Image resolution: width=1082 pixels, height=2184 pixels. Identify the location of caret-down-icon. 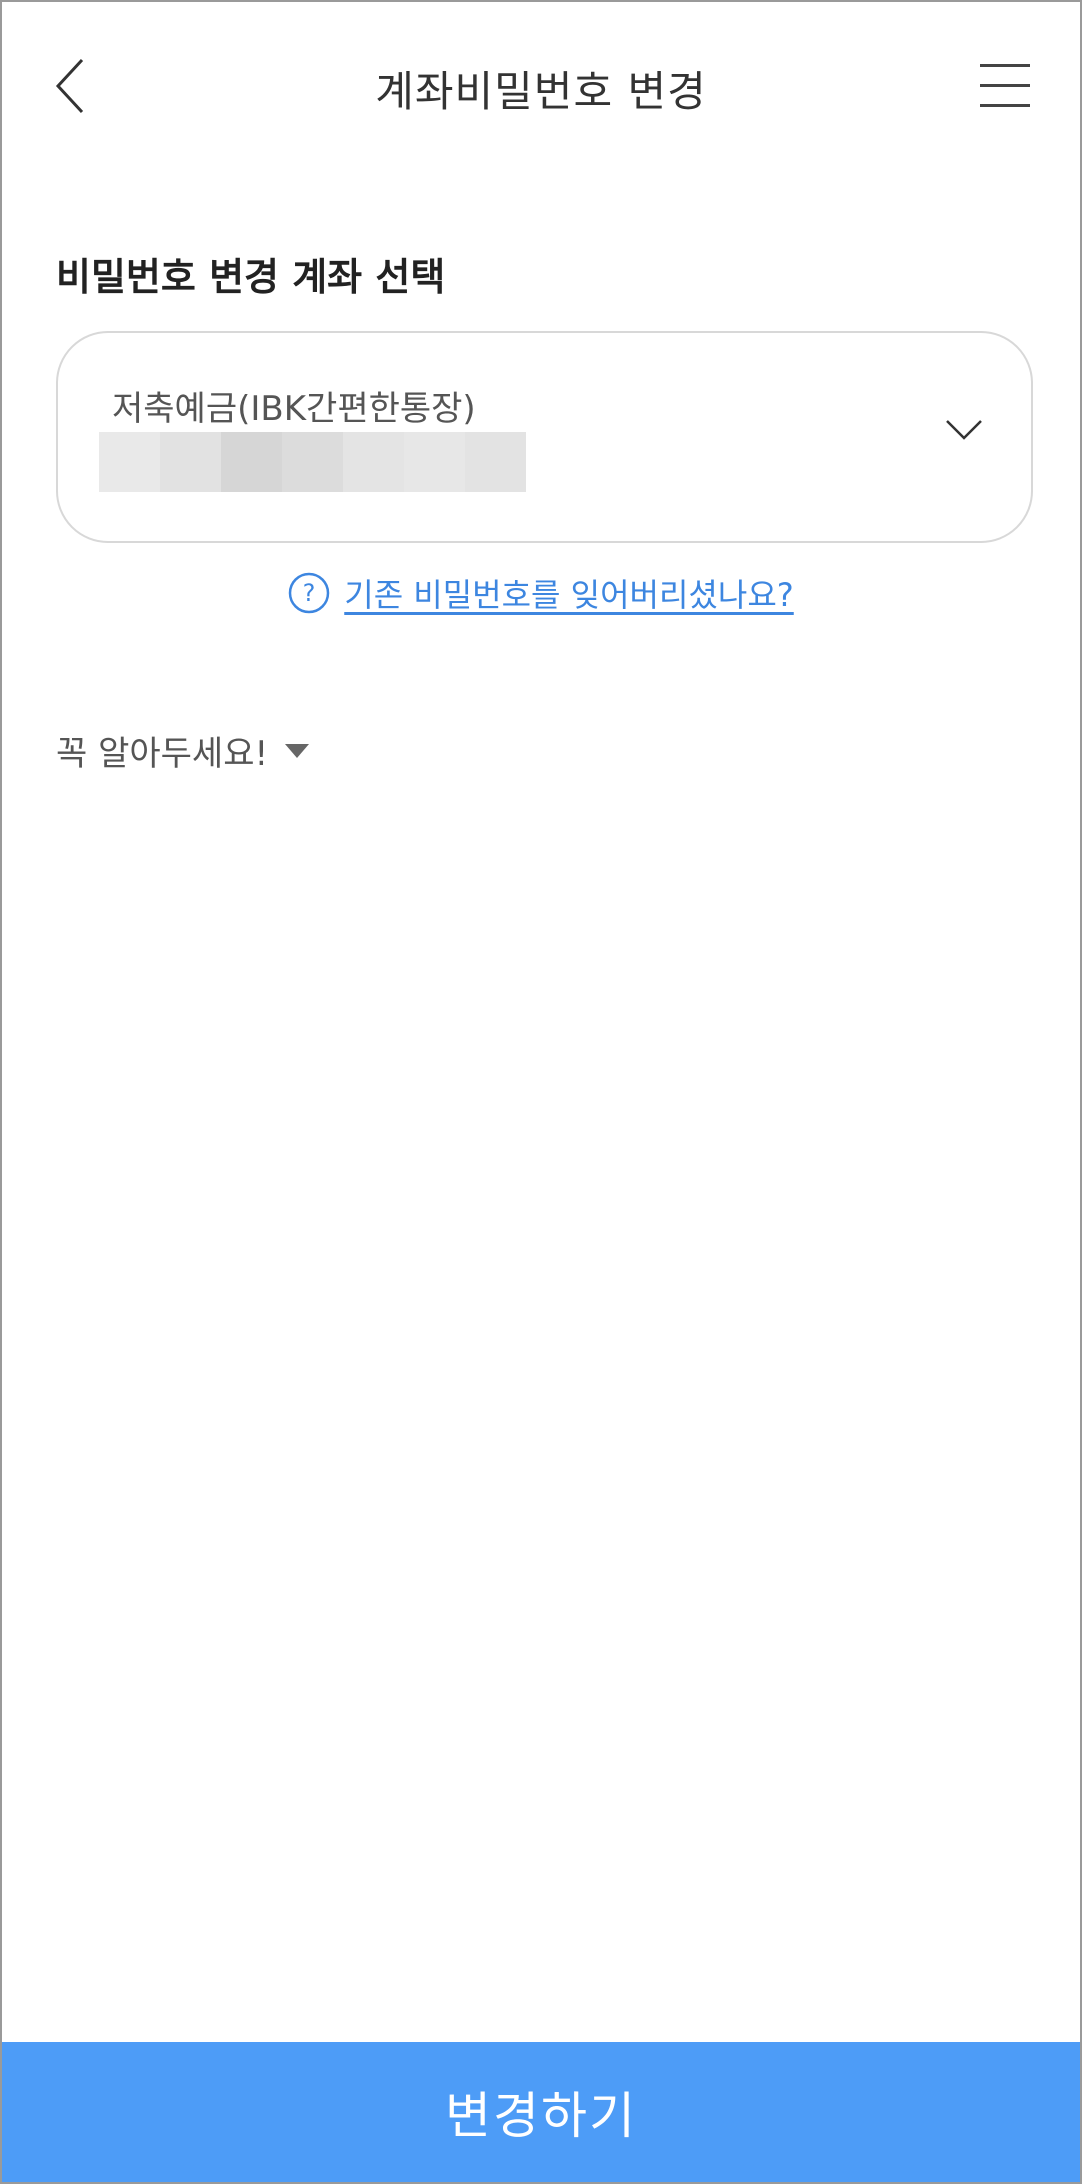
(297, 750).